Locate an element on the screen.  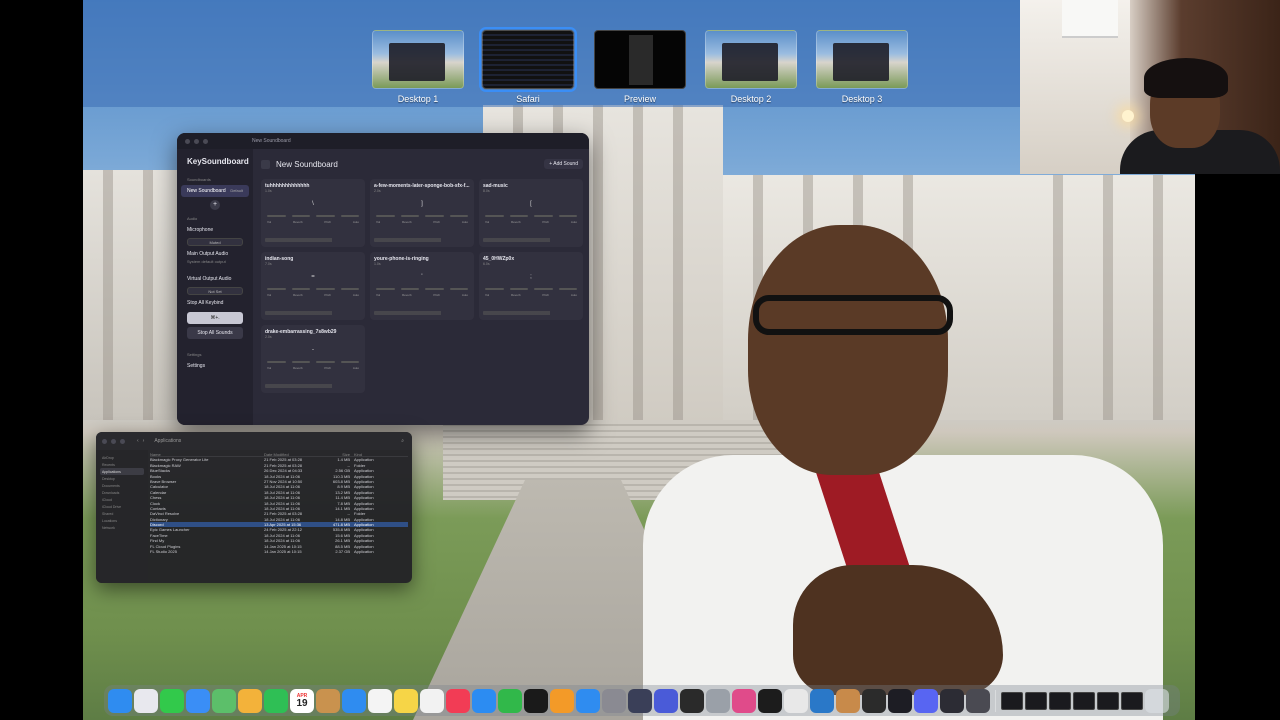
sound-keybind: = is located at coordinates (313, 277).